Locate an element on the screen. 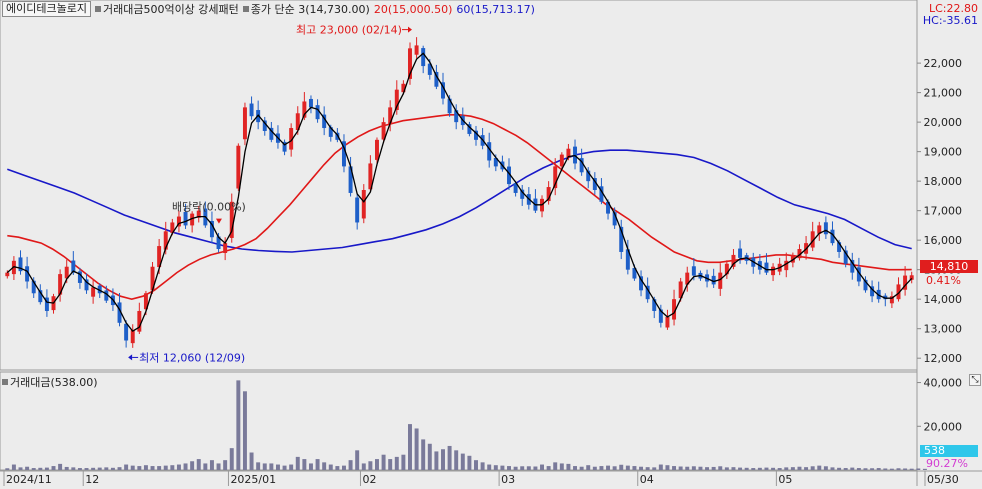  indicator-label: 거래대금500억이상 강세패턴 is located at coordinates (171, 9).